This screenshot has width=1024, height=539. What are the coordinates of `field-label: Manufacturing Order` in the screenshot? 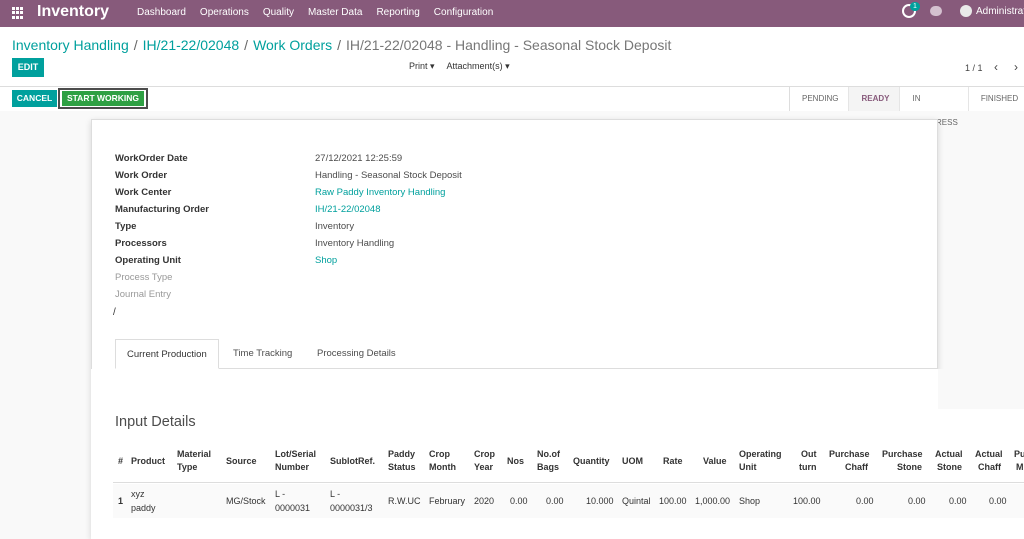 It's located at (162, 209).